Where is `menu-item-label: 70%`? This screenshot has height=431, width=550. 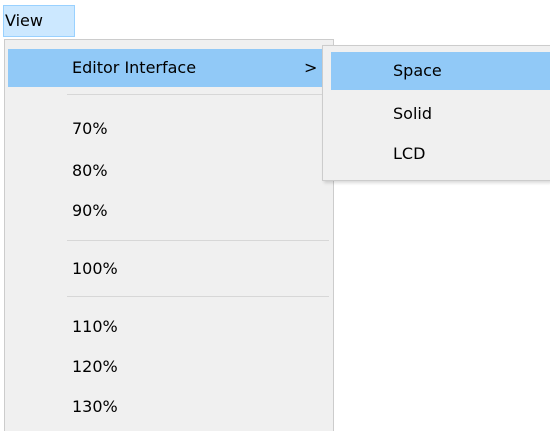 menu-item-label: 70% is located at coordinates (90, 128).